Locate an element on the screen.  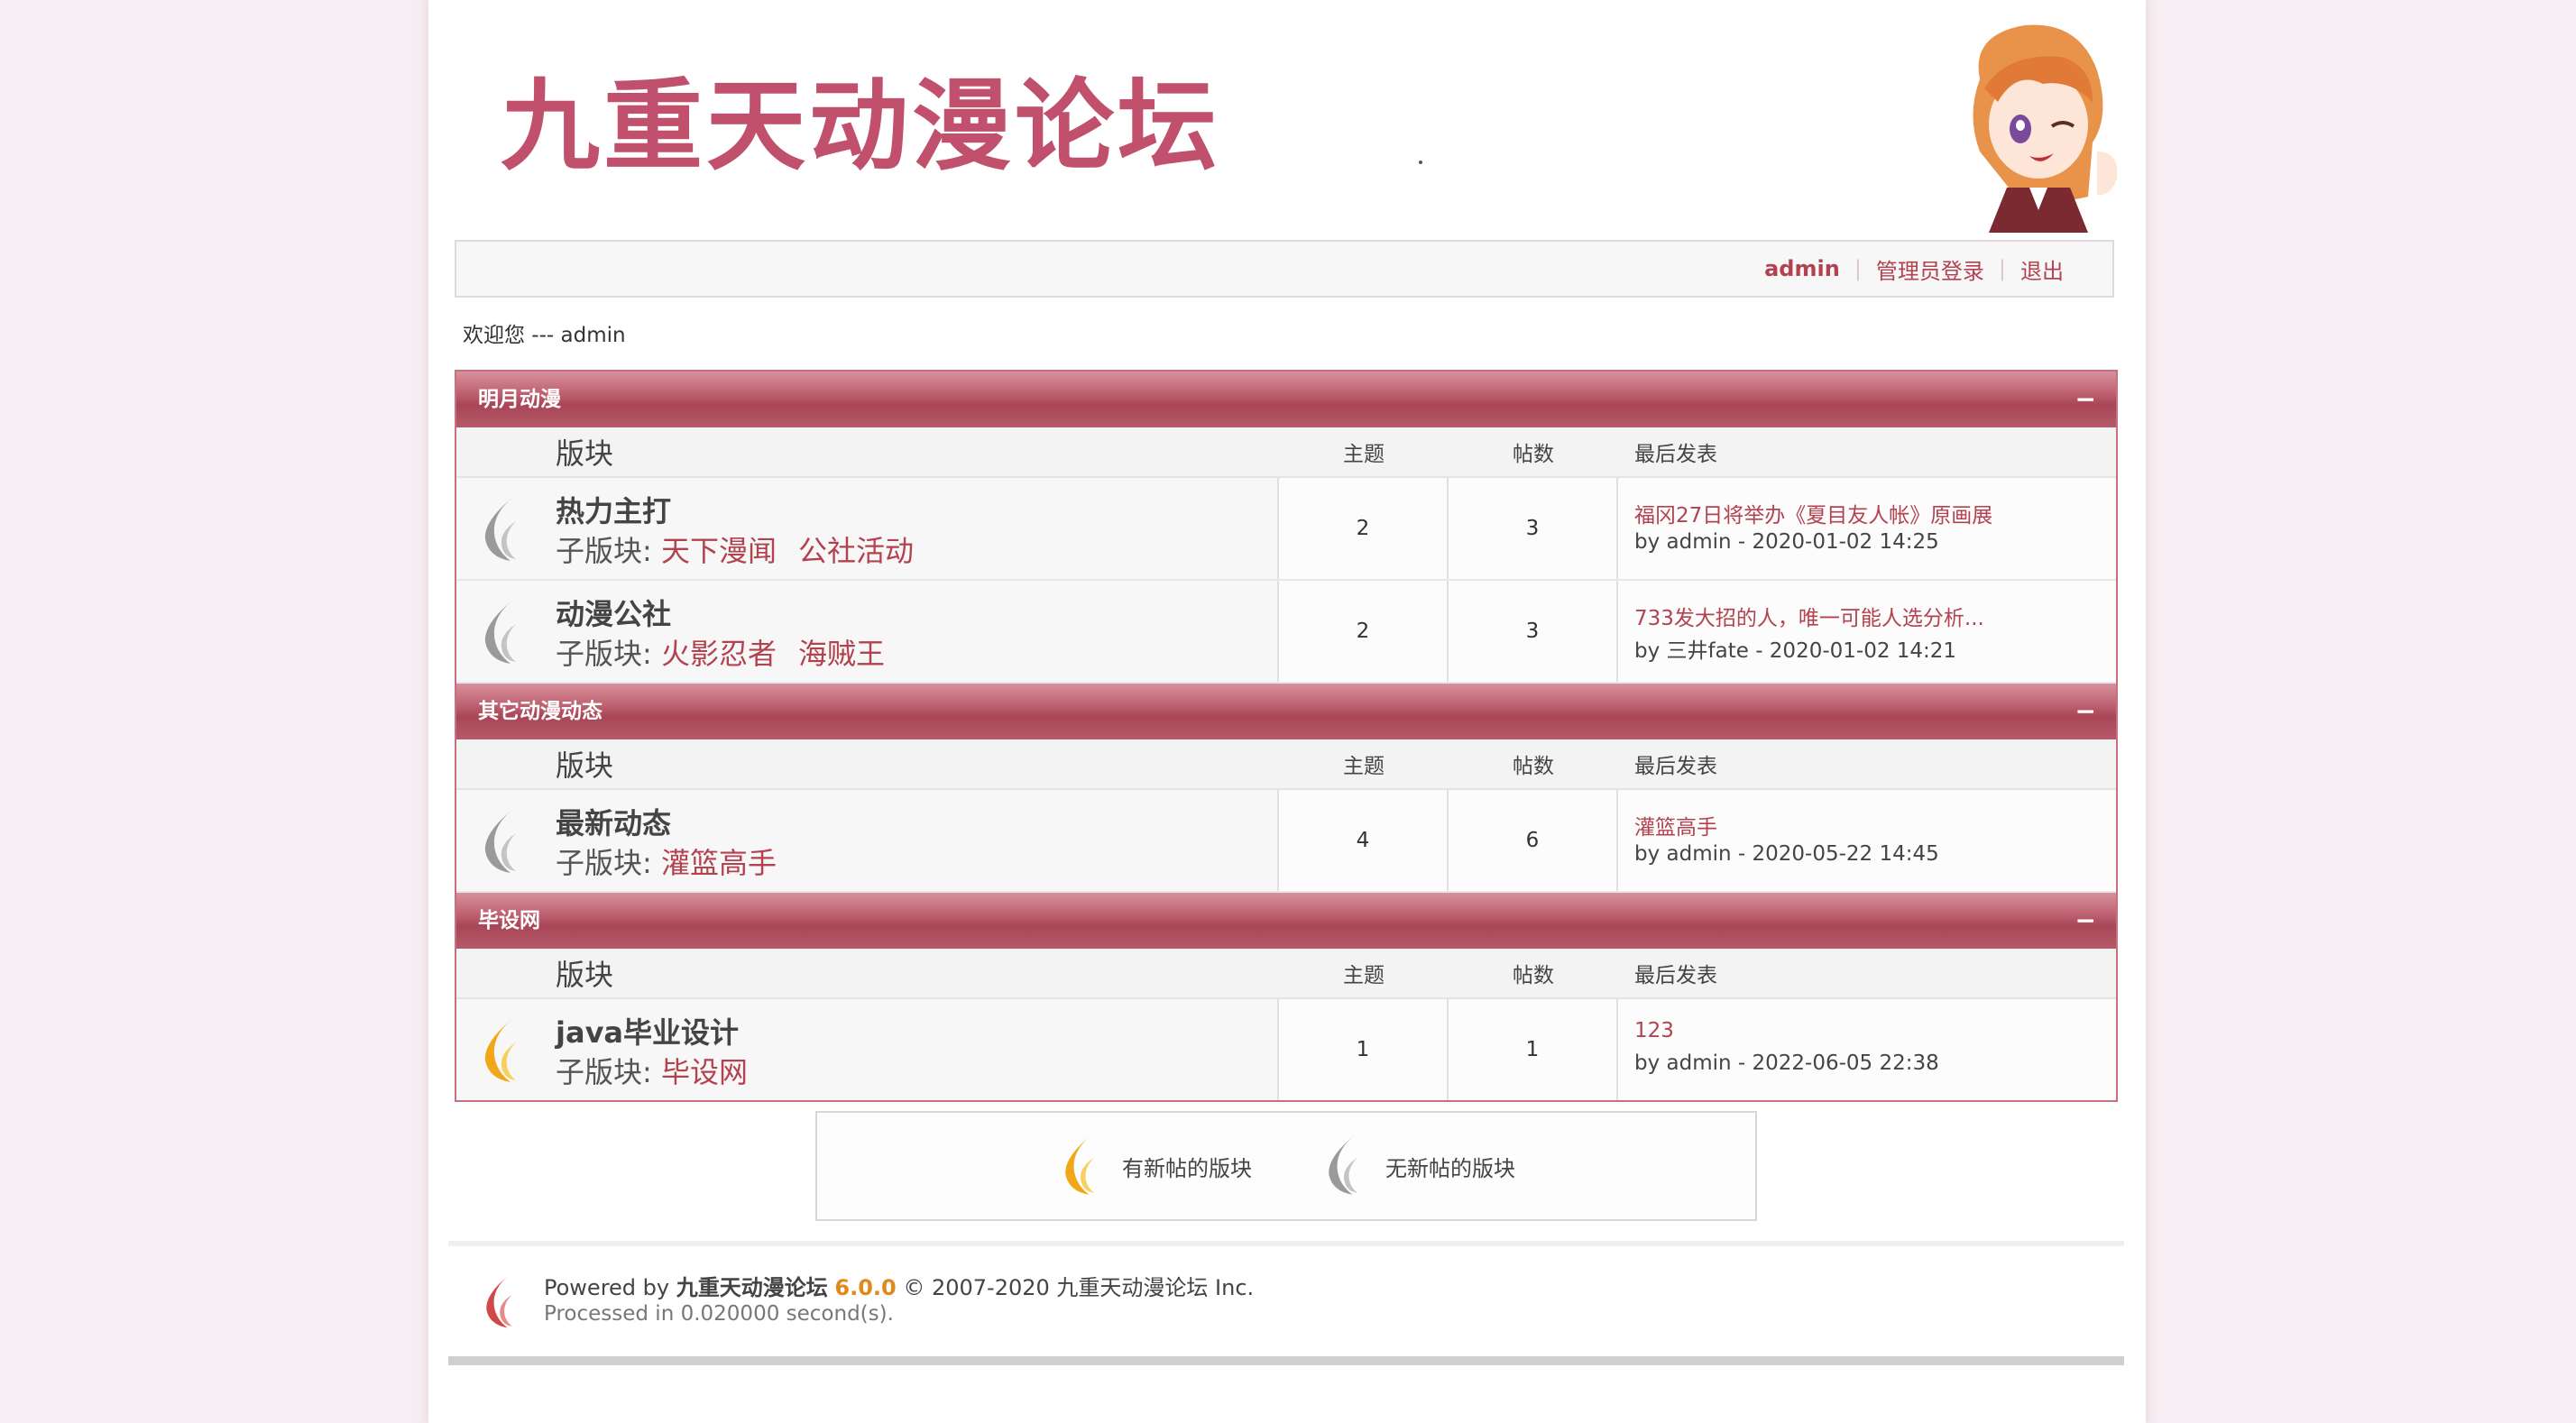
last-post-meta: by 三井fate - 2020-01-02 14:21 is located at coordinates (1796, 651).